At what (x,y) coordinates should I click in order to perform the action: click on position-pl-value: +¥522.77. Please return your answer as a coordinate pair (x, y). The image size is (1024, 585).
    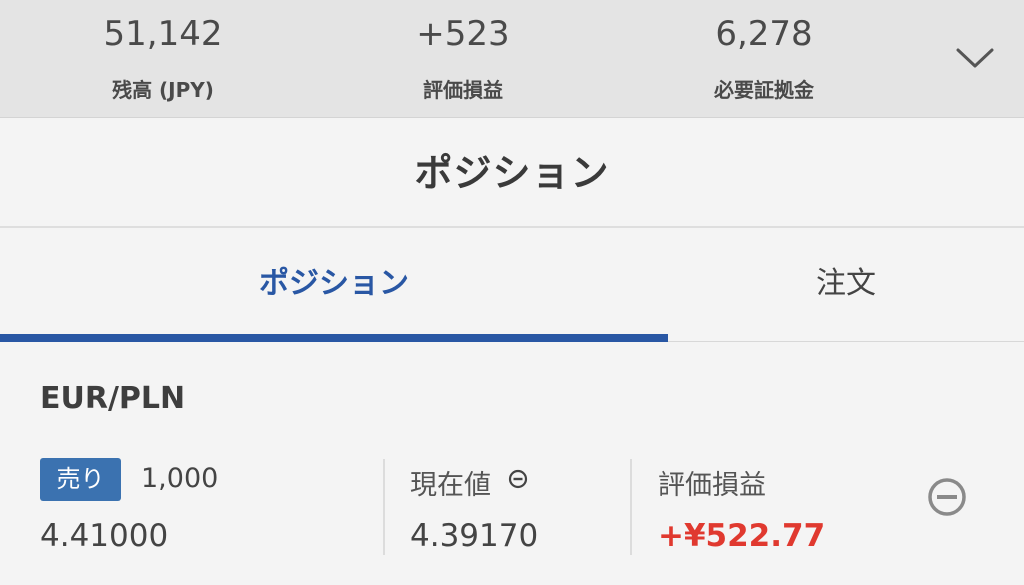
    Looking at the image, I should click on (742, 536).